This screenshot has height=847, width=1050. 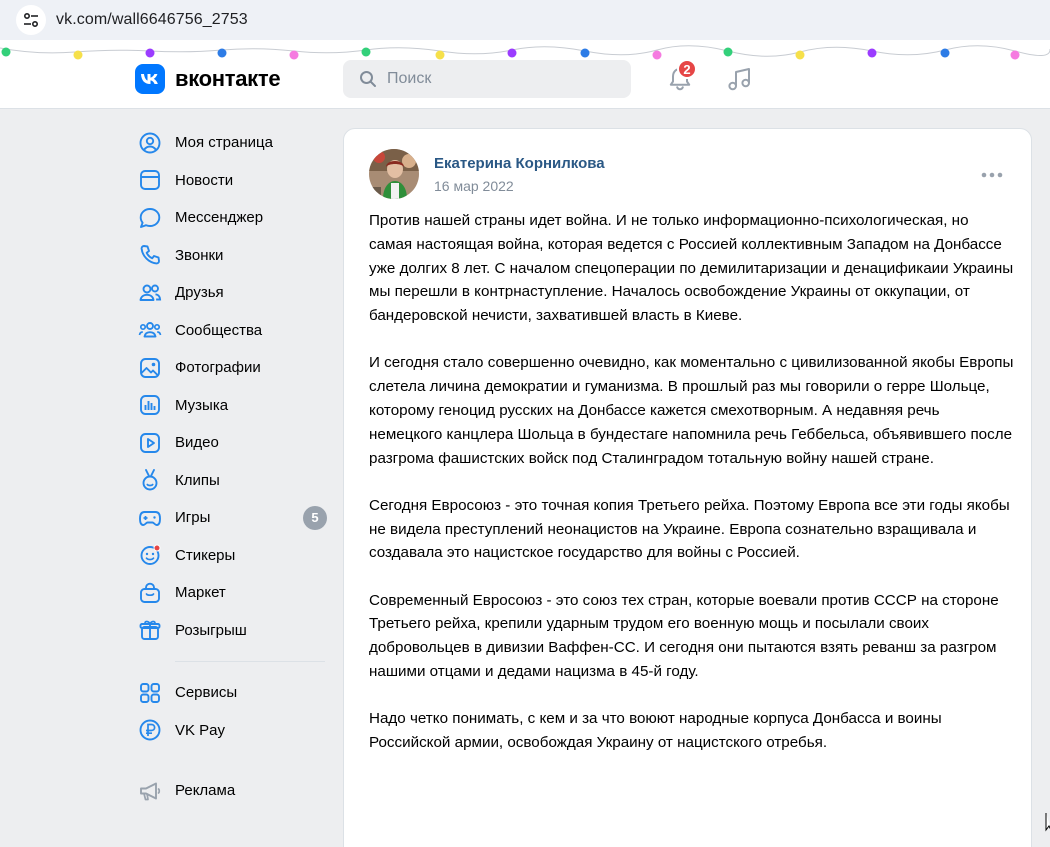 I want to click on sidebar-item-calls: Звонки, so click(x=235, y=256).